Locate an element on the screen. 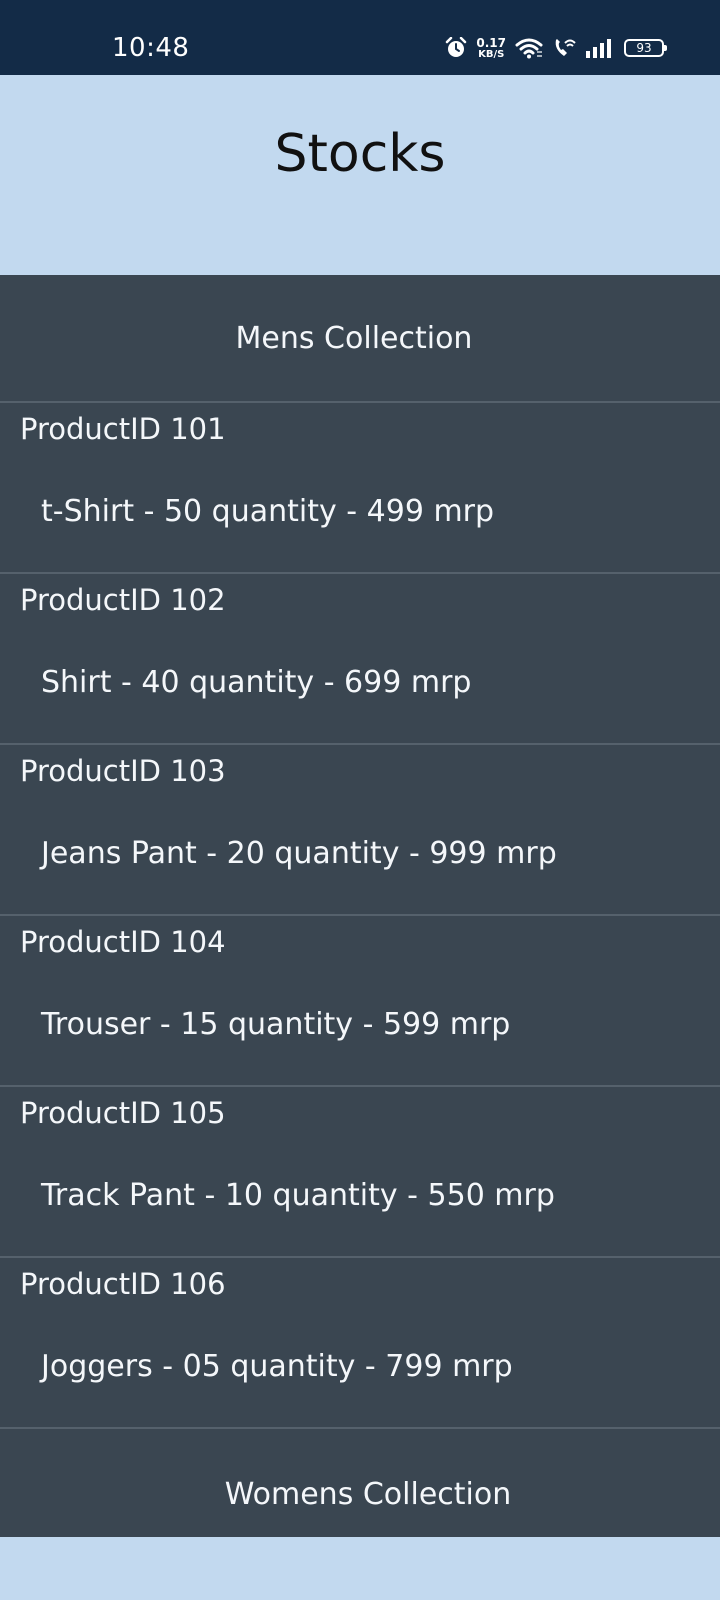 This screenshot has height=1600, width=720. net-speed-unit: KB/S is located at coordinates (491, 54).